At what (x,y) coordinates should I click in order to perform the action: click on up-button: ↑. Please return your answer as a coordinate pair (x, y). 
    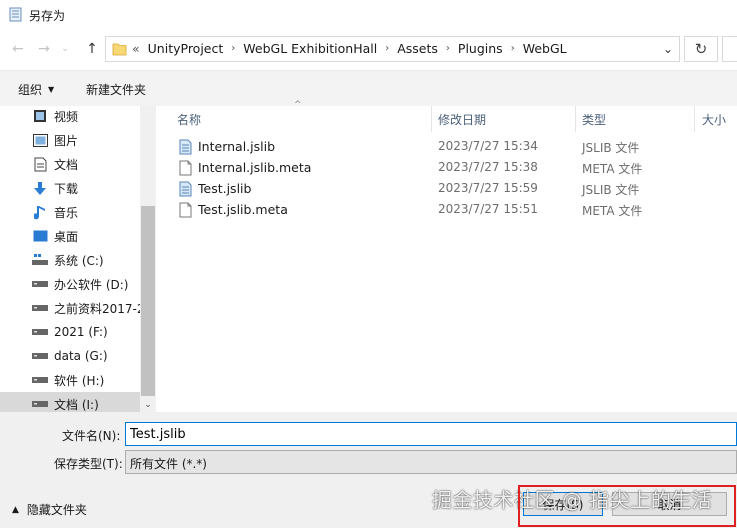
    Looking at the image, I should click on (92, 49).